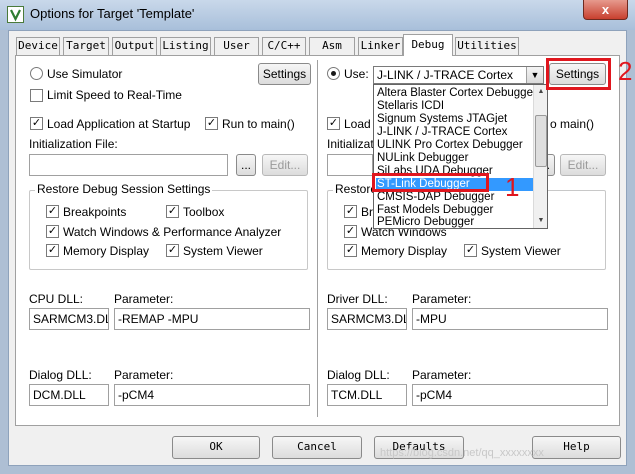 This screenshot has width=635, height=474. Describe the element at coordinates (284, 74) in the screenshot. I see `simulator-settings-button: Settings` at that location.